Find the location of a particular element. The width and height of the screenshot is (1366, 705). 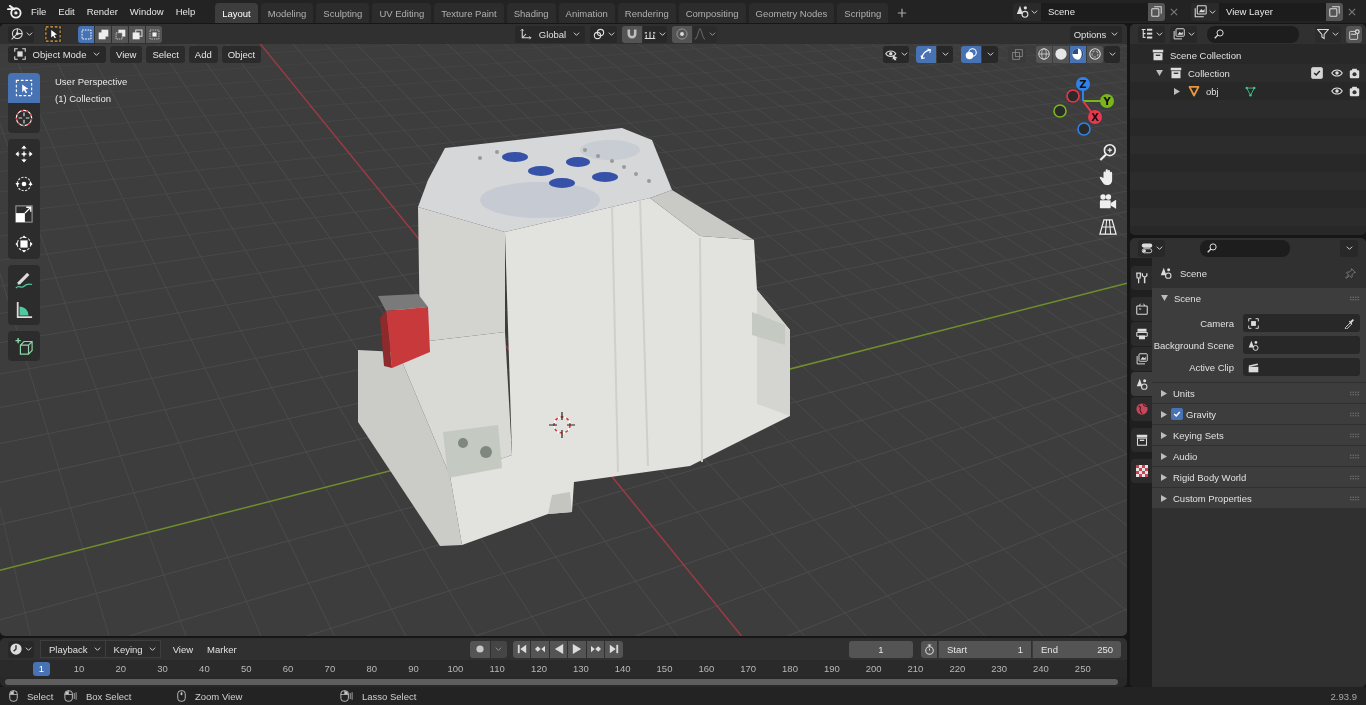

texture-tab is located at coordinates (1141, 471).